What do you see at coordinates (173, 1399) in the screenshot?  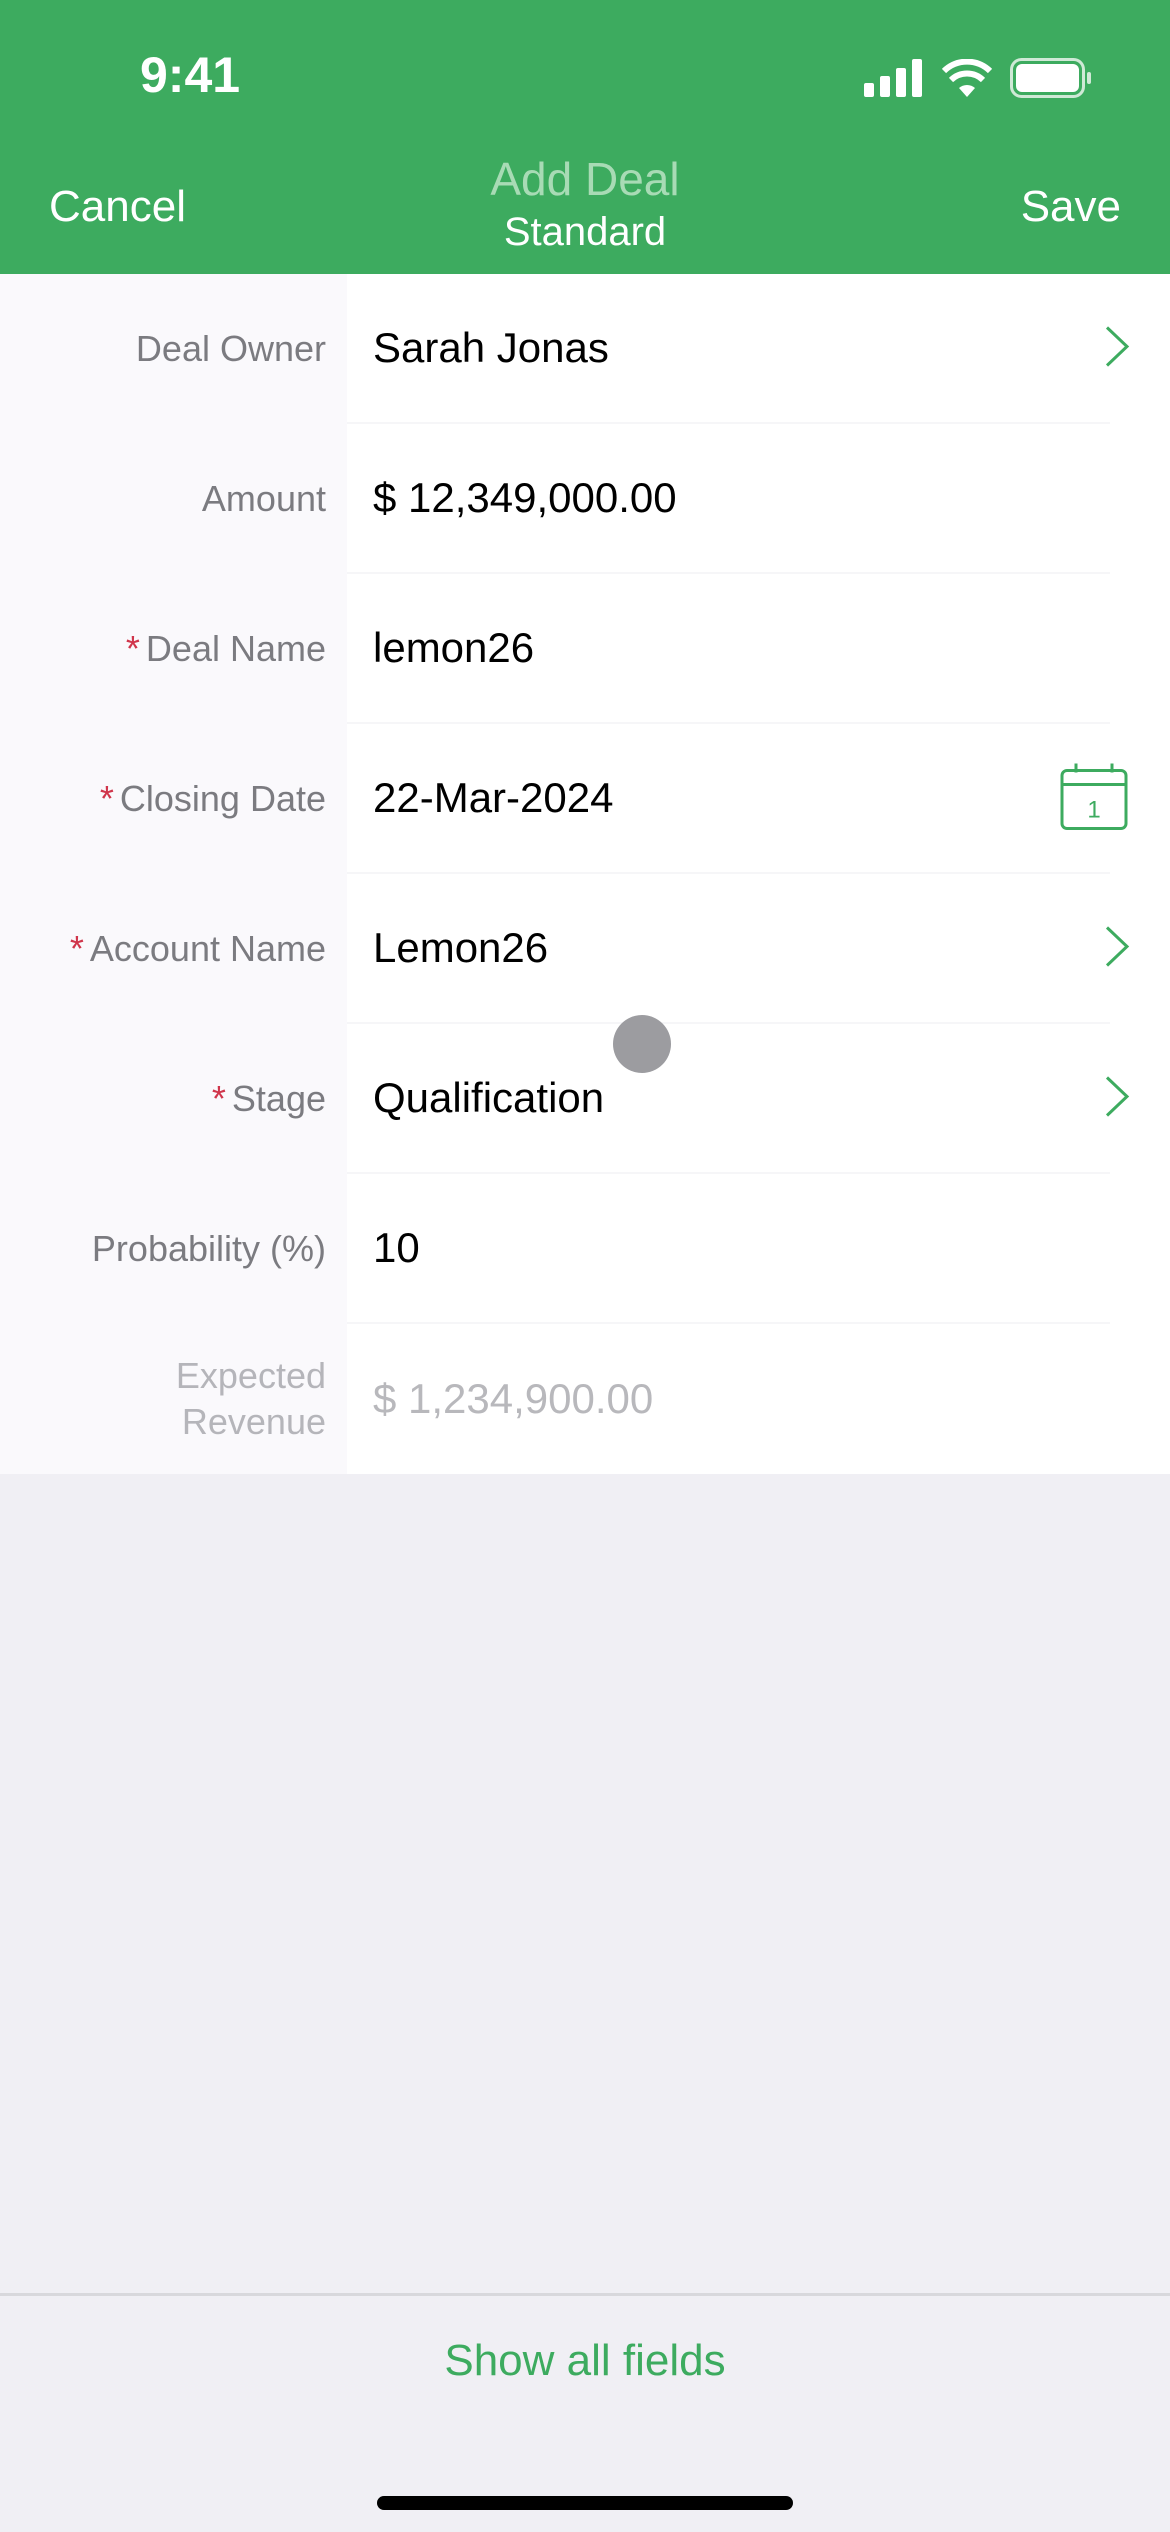 I see `field-label: Expected Revenue` at bounding box center [173, 1399].